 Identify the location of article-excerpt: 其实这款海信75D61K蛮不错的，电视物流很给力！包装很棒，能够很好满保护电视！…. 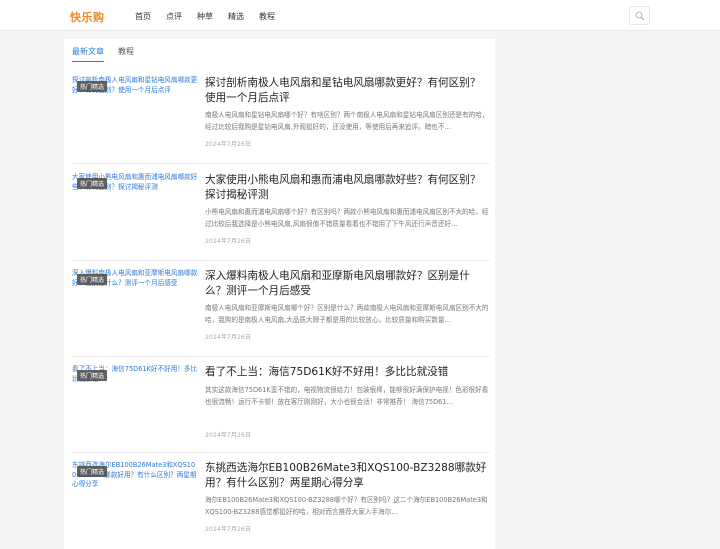
(347, 396).